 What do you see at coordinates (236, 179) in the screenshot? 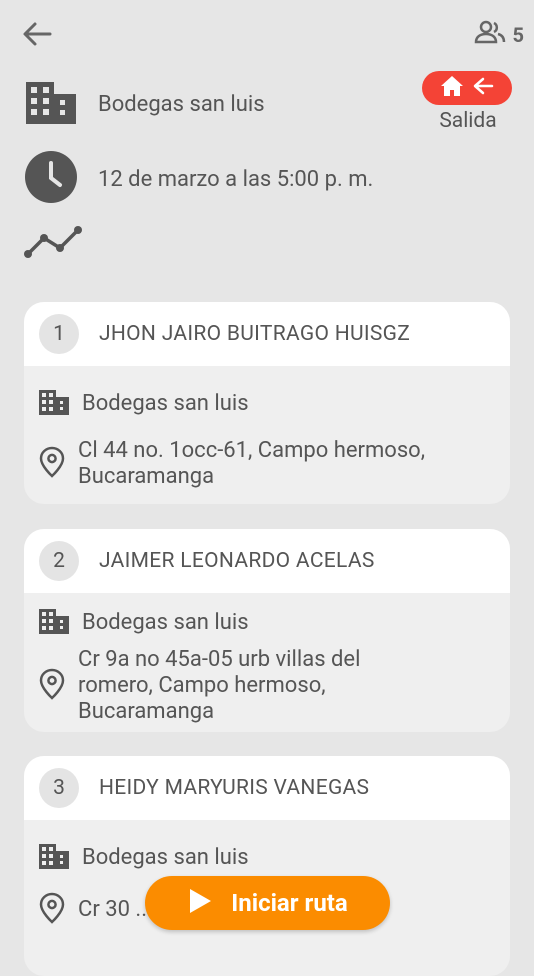
I see `datetime-text: 12 de marzo a las 5:00 p. m.` at bounding box center [236, 179].